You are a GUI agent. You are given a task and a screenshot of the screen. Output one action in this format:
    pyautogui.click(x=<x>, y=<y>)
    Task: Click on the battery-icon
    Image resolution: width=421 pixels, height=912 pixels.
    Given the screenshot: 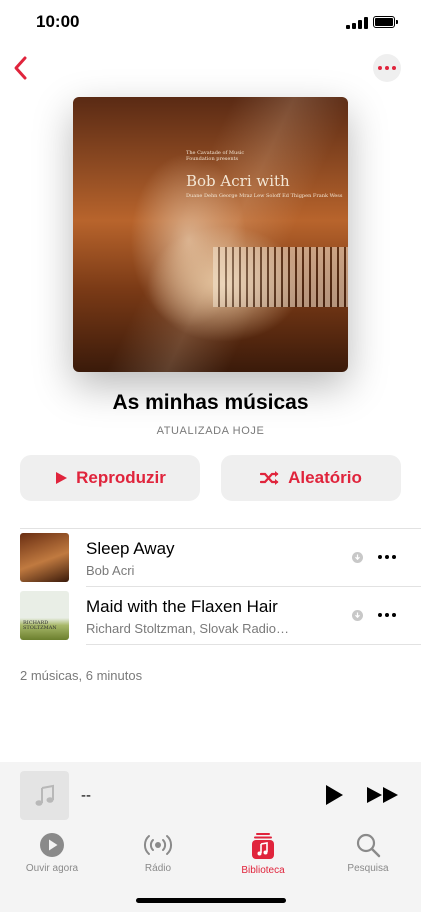 What is the action you would take?
    pyautogui.click(x=385, y=22)
    